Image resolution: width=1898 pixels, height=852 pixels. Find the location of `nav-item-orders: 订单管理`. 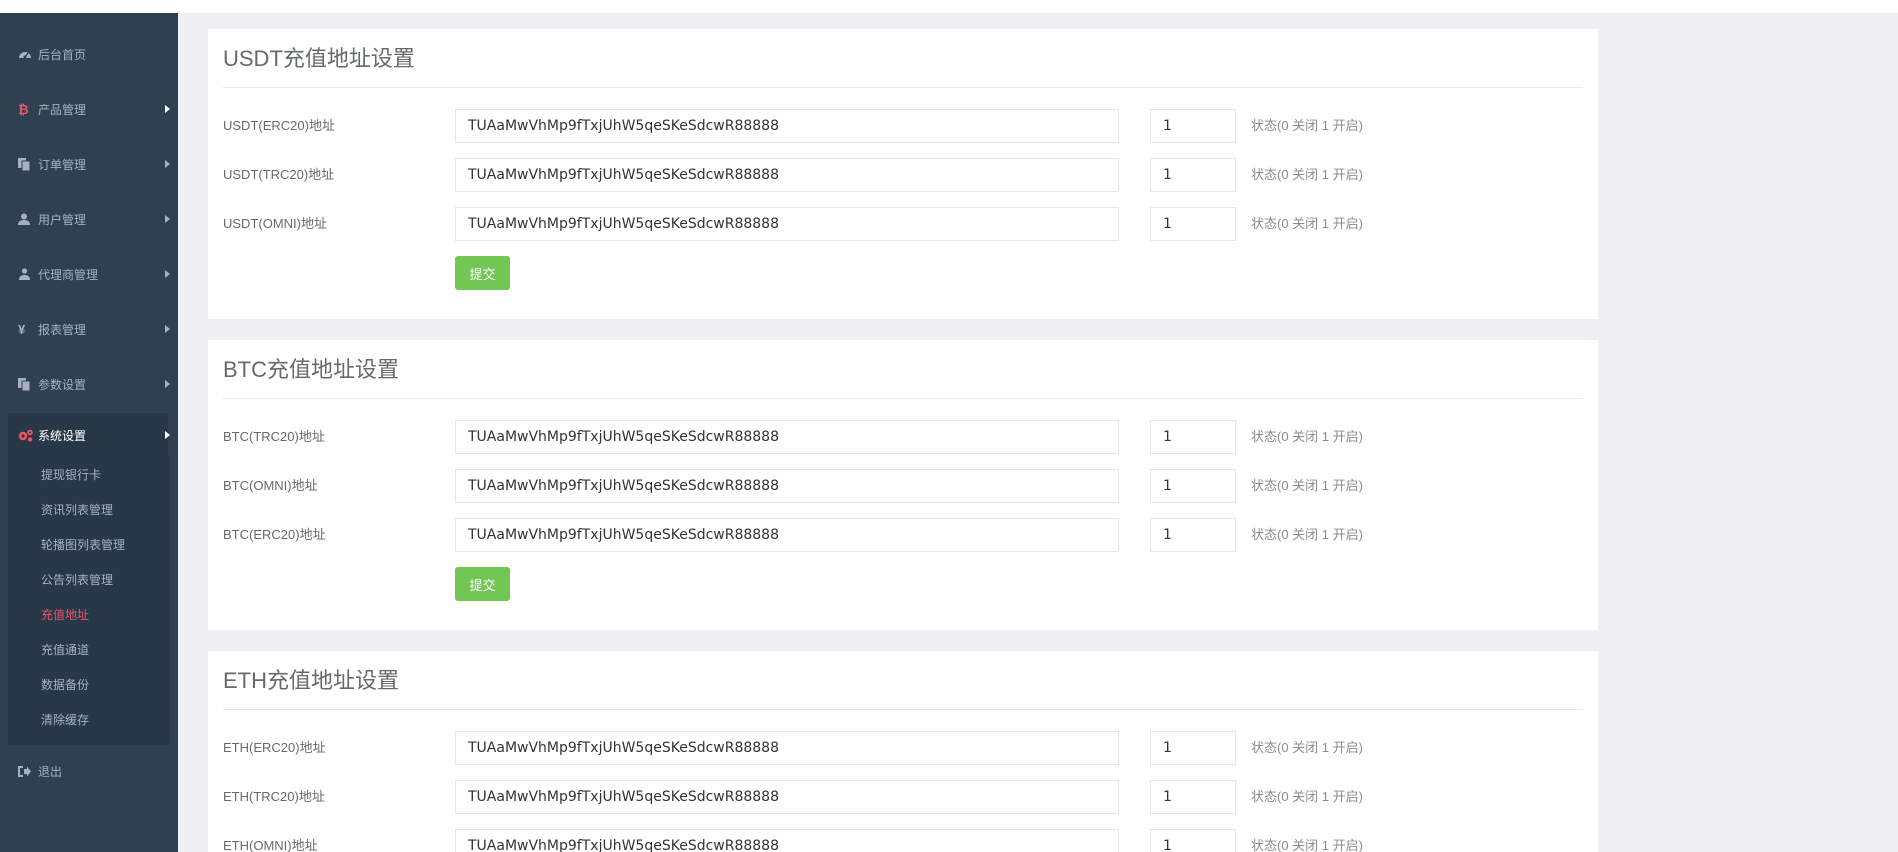

nav-item-orders: 订单管理 is located at coordinates (89, 164).